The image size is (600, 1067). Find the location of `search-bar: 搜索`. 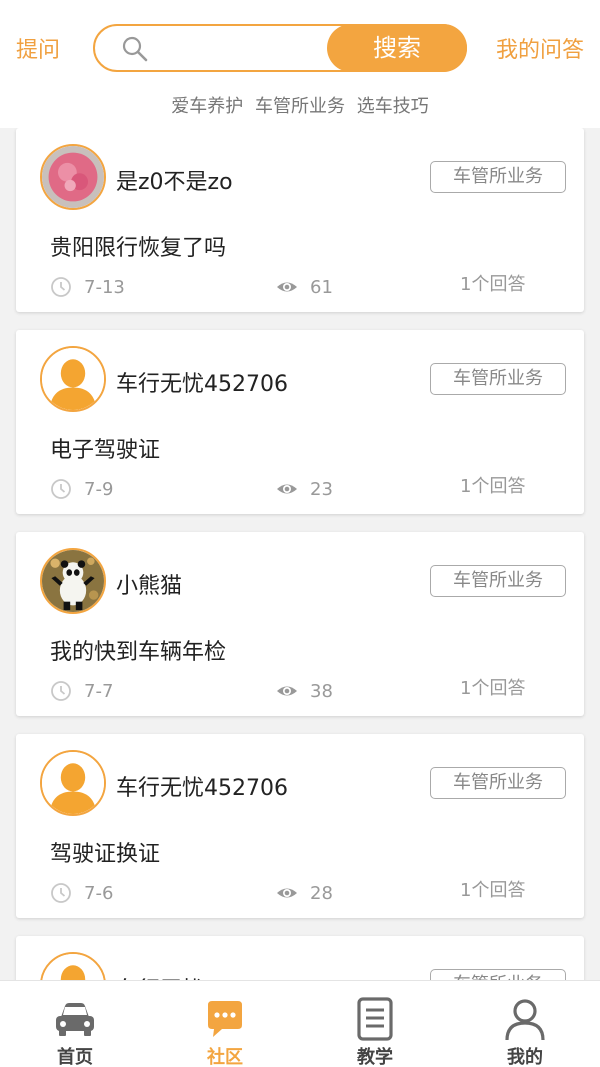

search-bar: 搜索 is located at coordinates (280, 48).